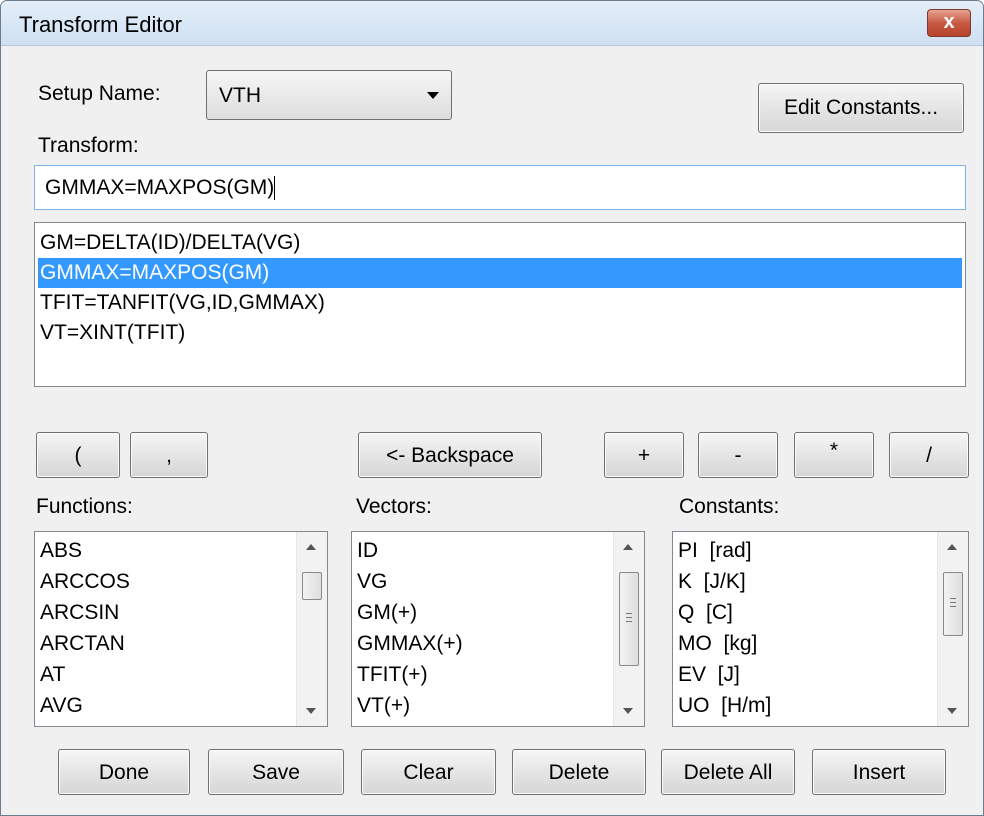  What do you see at coordinates (738, 455) in the screenshot?
I see `minus-button: -` at bounding box center [738, 455].